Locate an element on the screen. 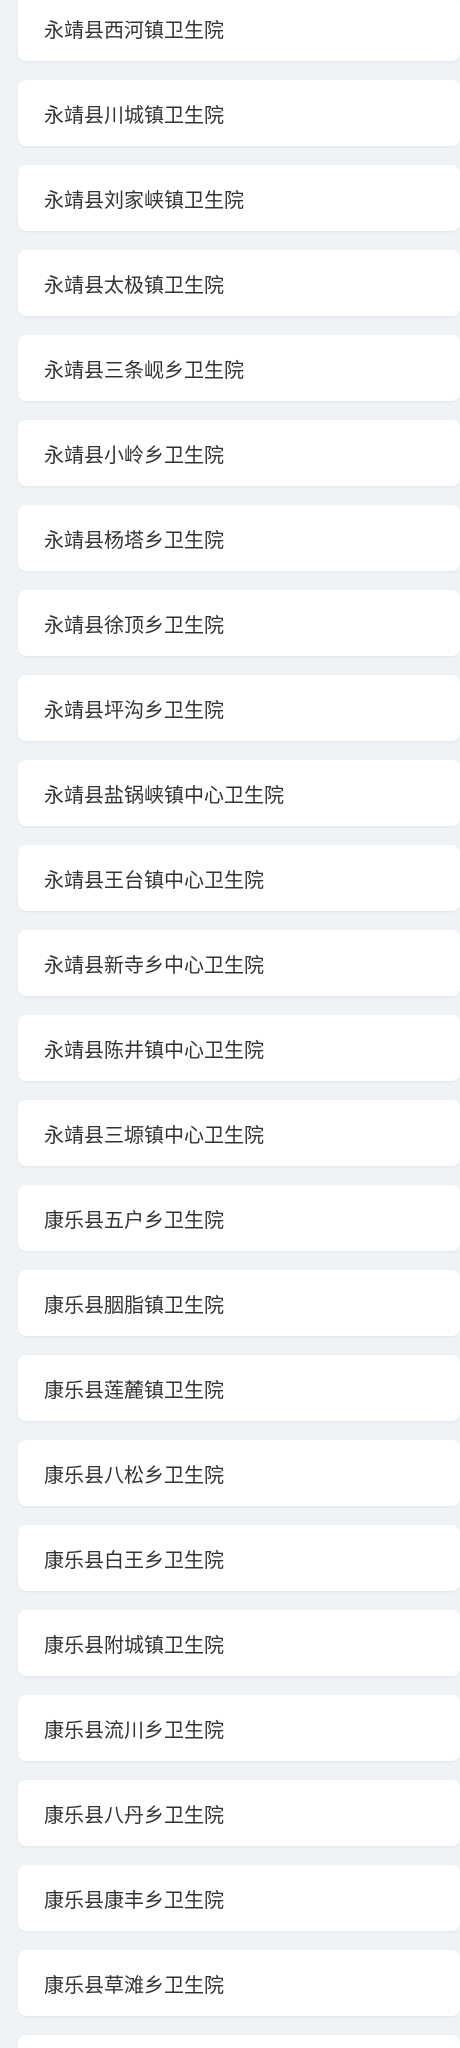 This screenshot has height=2048, width=460. list-item: 永靖县三塬镇中心卫生院 is located at coordinates (239, 1133).